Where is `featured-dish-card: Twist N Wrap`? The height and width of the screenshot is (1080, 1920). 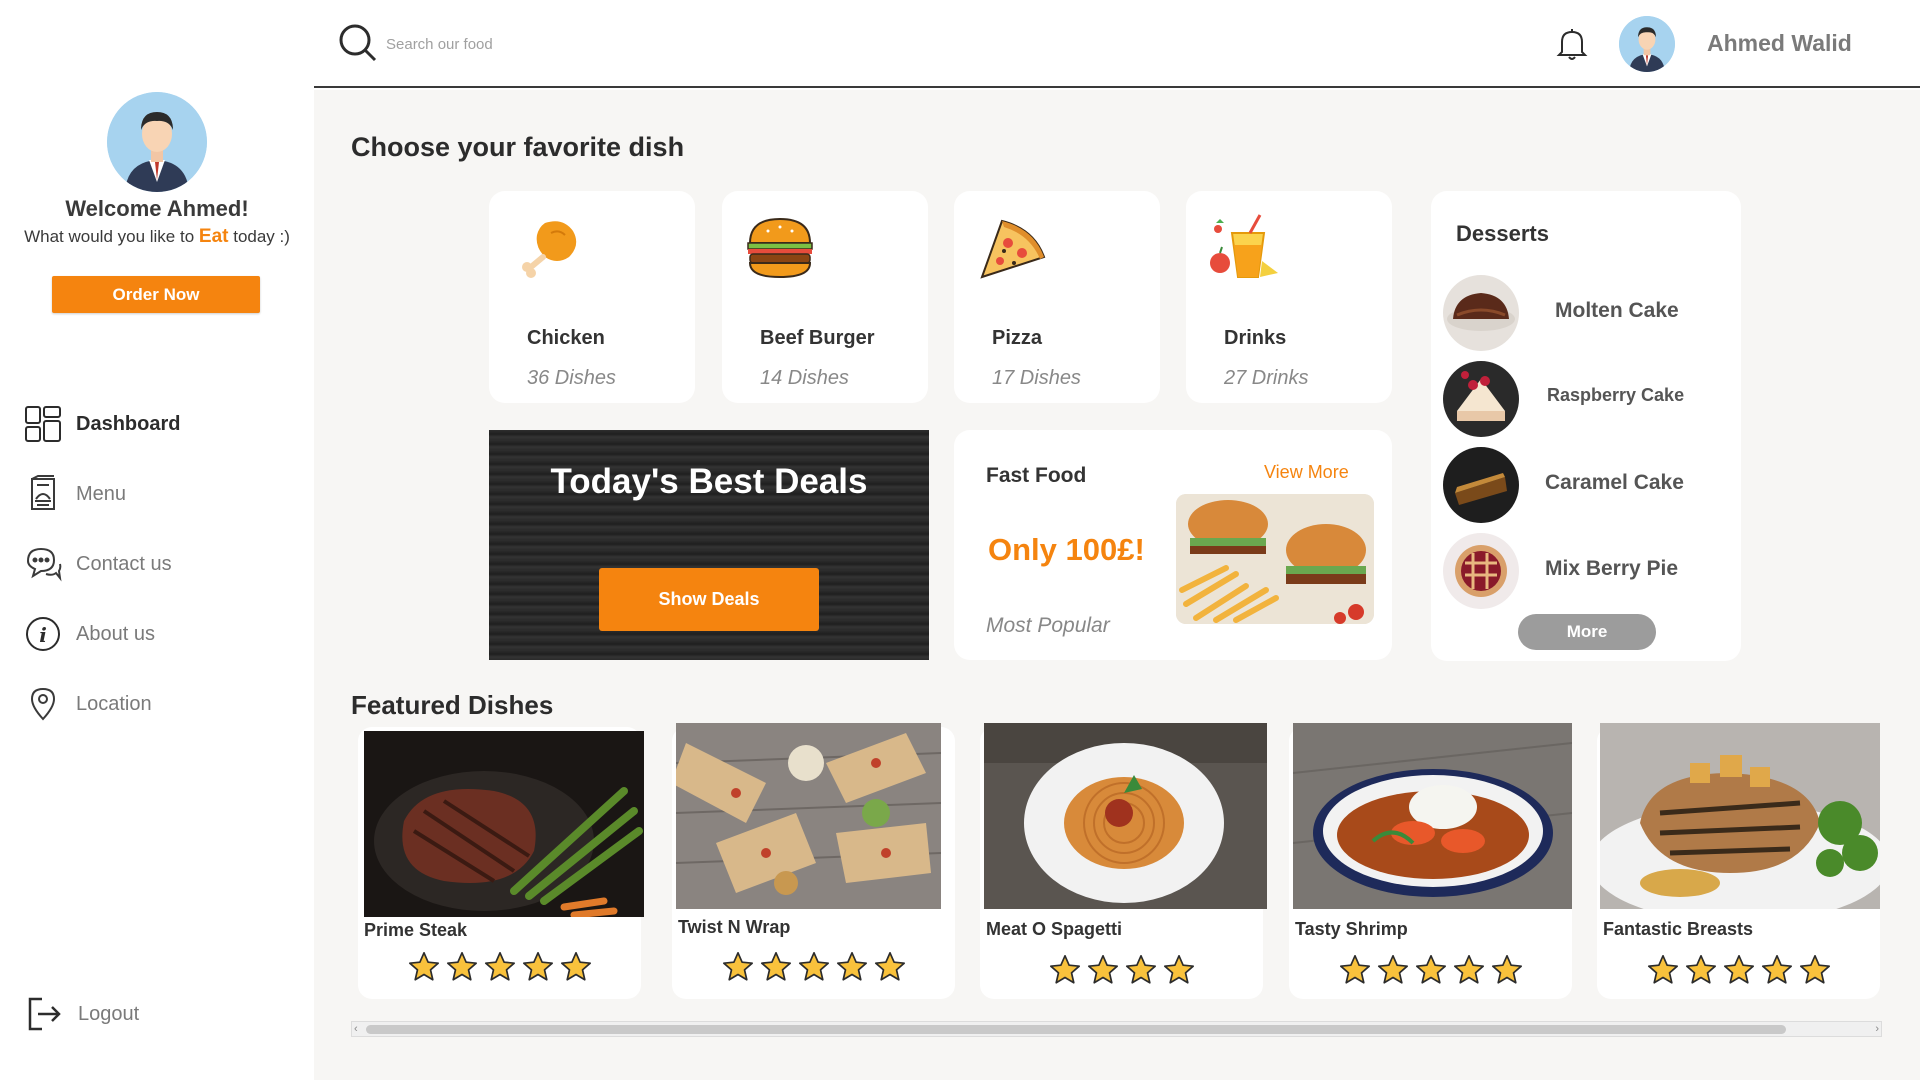
featured-dish-card: Twist N Wrap is located at coordinates (813, 861).